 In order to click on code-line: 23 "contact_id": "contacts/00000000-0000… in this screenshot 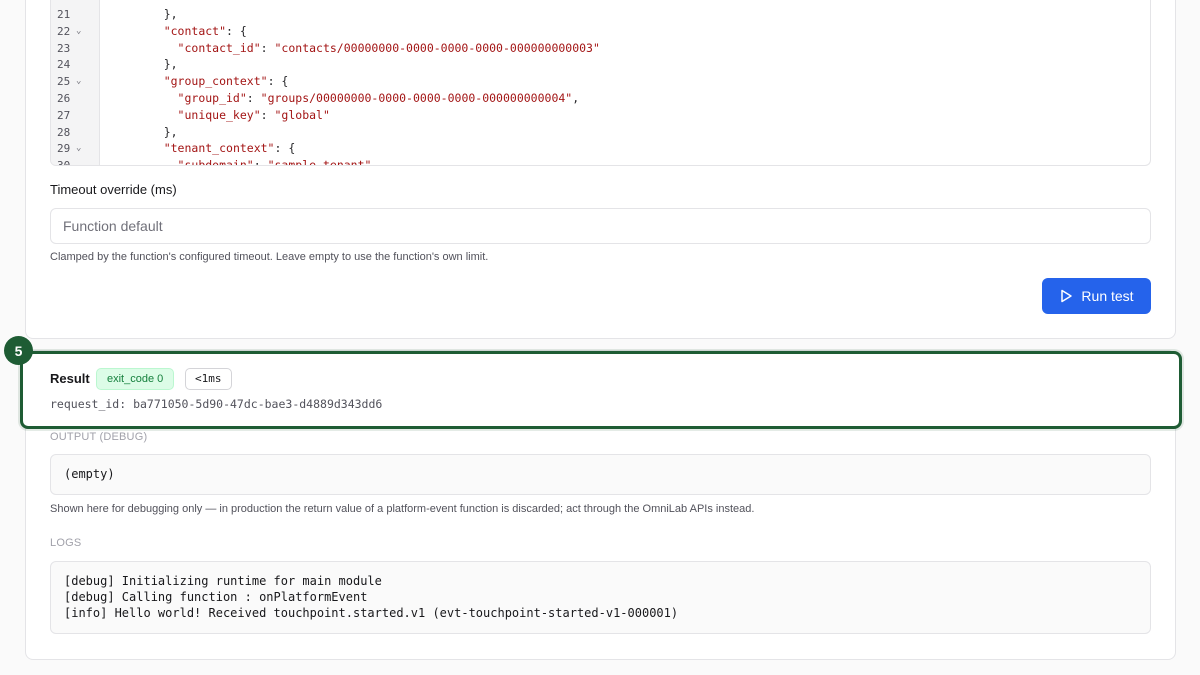, I will do `click(600, 48)`.